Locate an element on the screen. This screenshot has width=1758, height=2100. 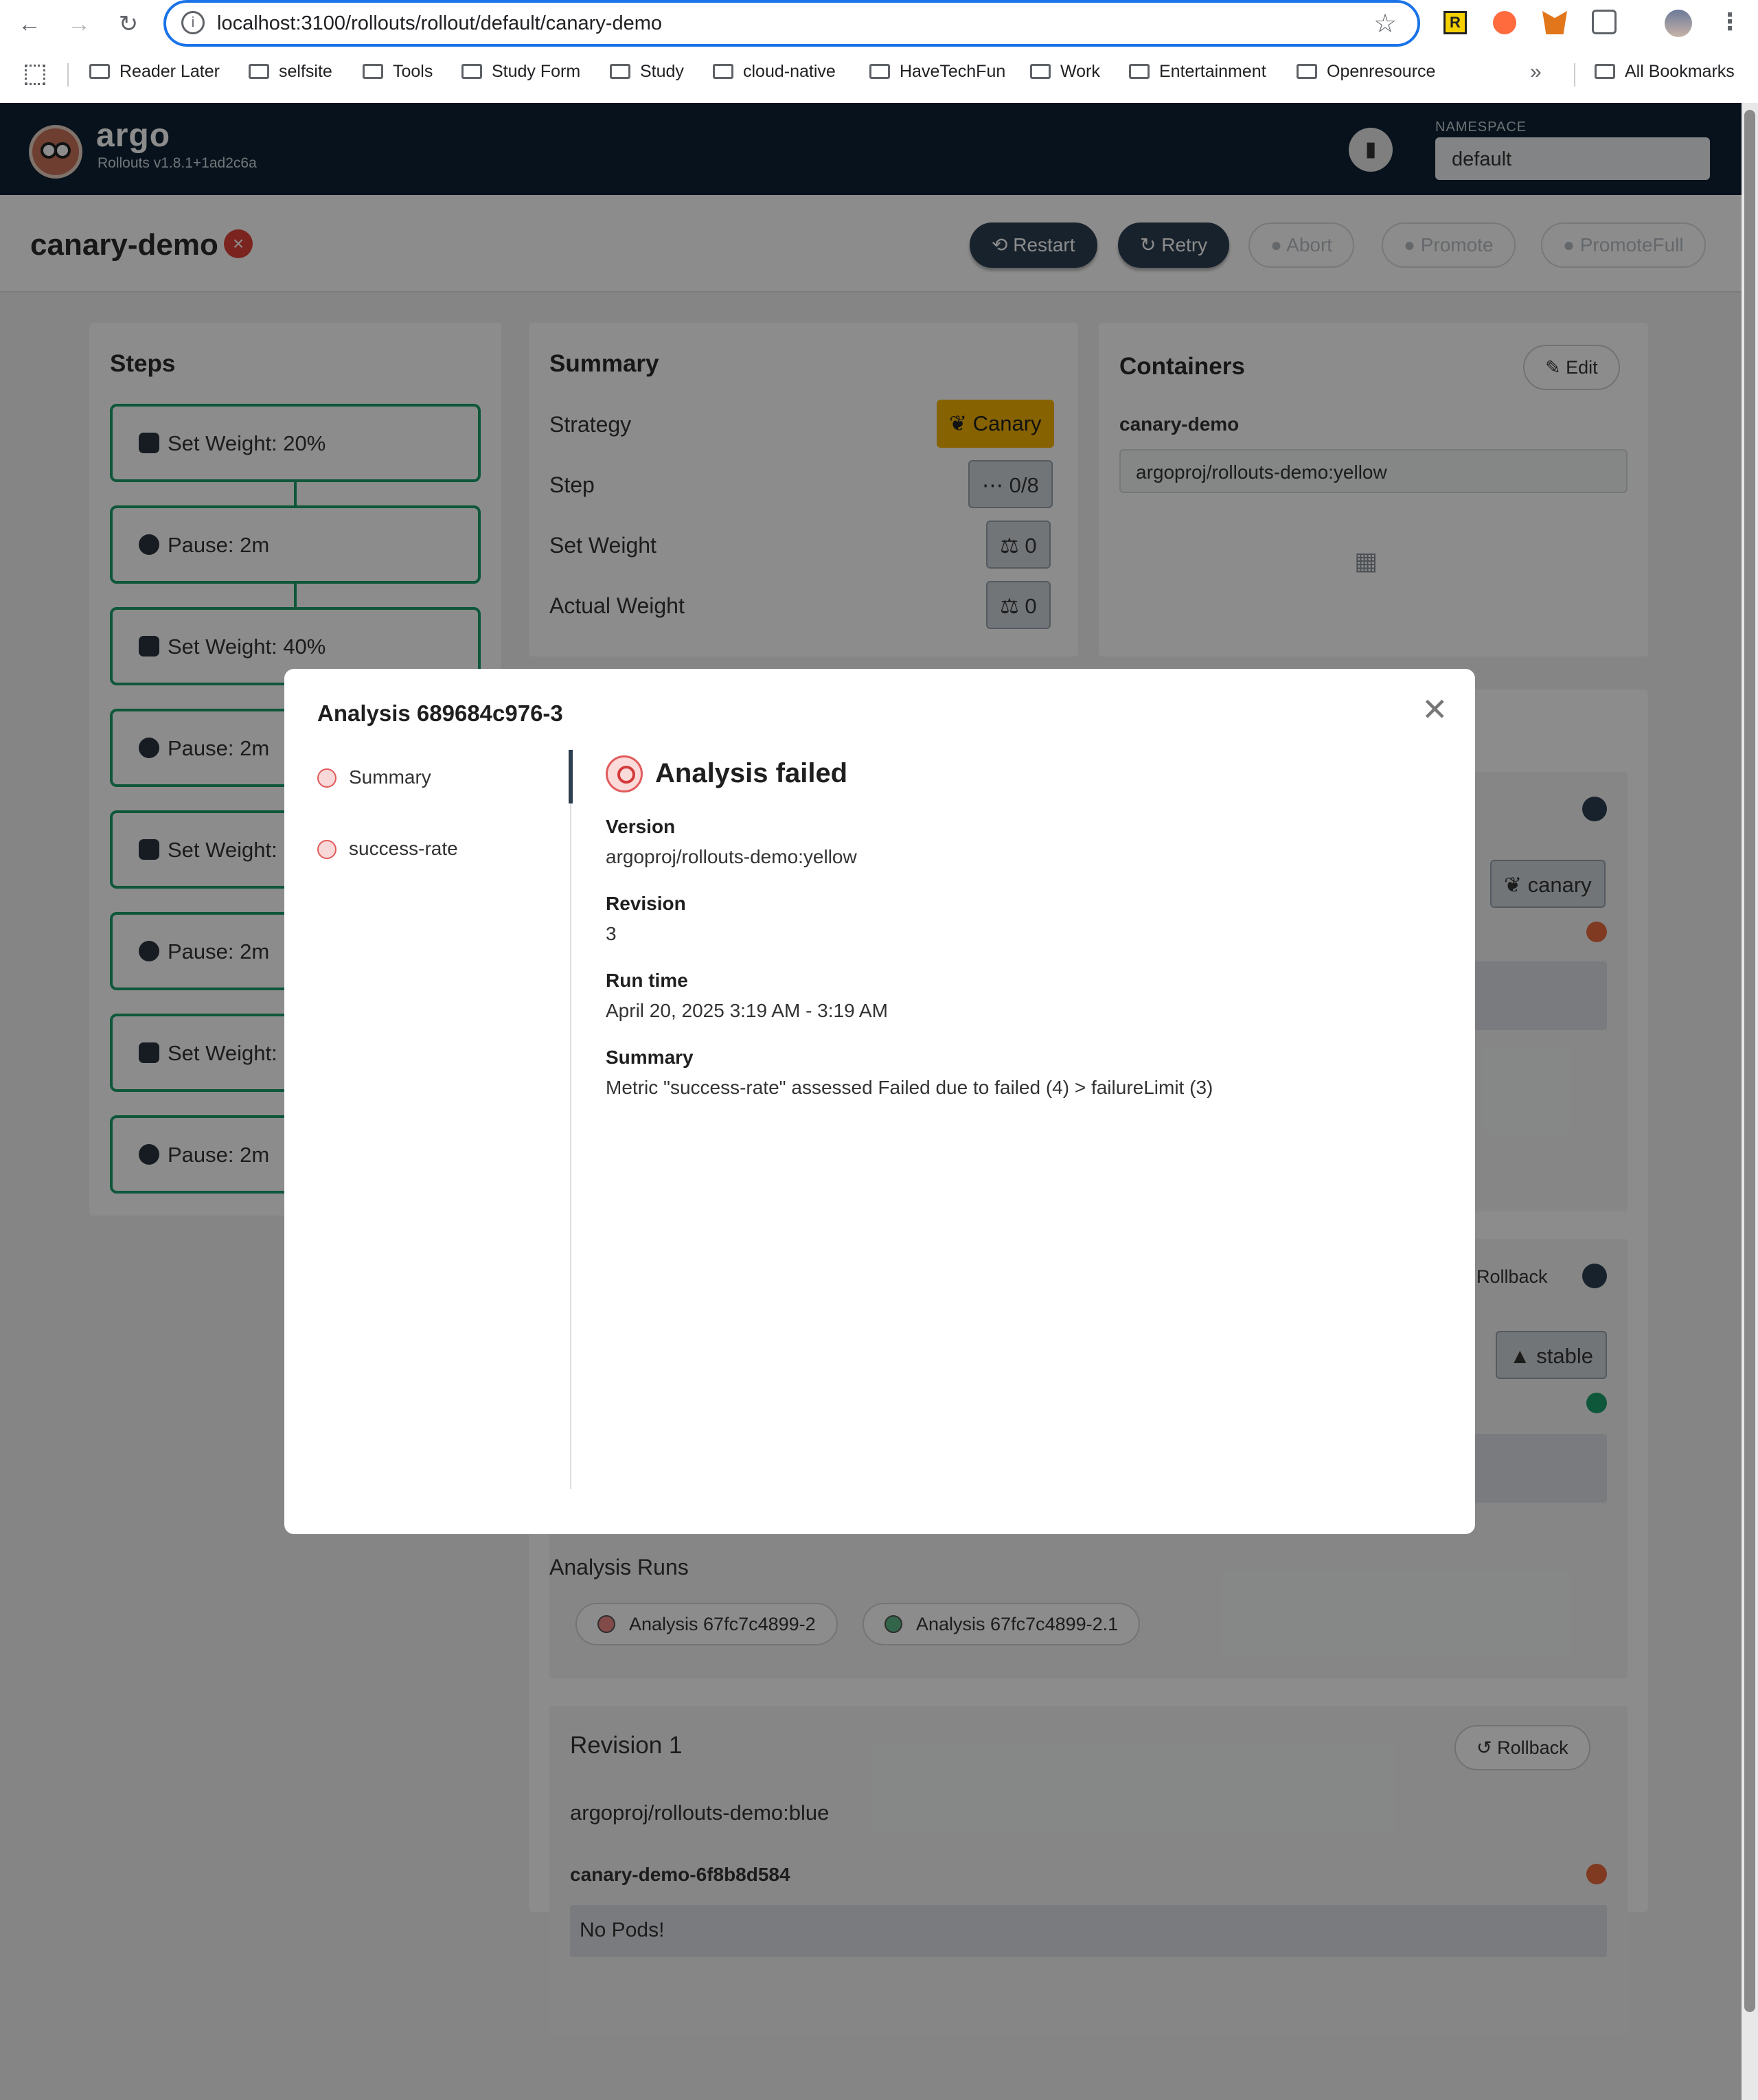
active-nav-indicator is located at coordinates (571, 777).